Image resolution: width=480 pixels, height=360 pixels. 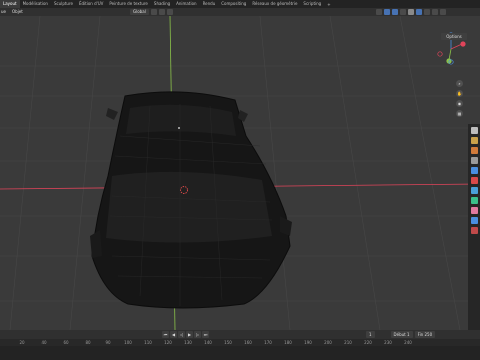 I want to click on rendered-shading-icon, so click(x=435, y=12).